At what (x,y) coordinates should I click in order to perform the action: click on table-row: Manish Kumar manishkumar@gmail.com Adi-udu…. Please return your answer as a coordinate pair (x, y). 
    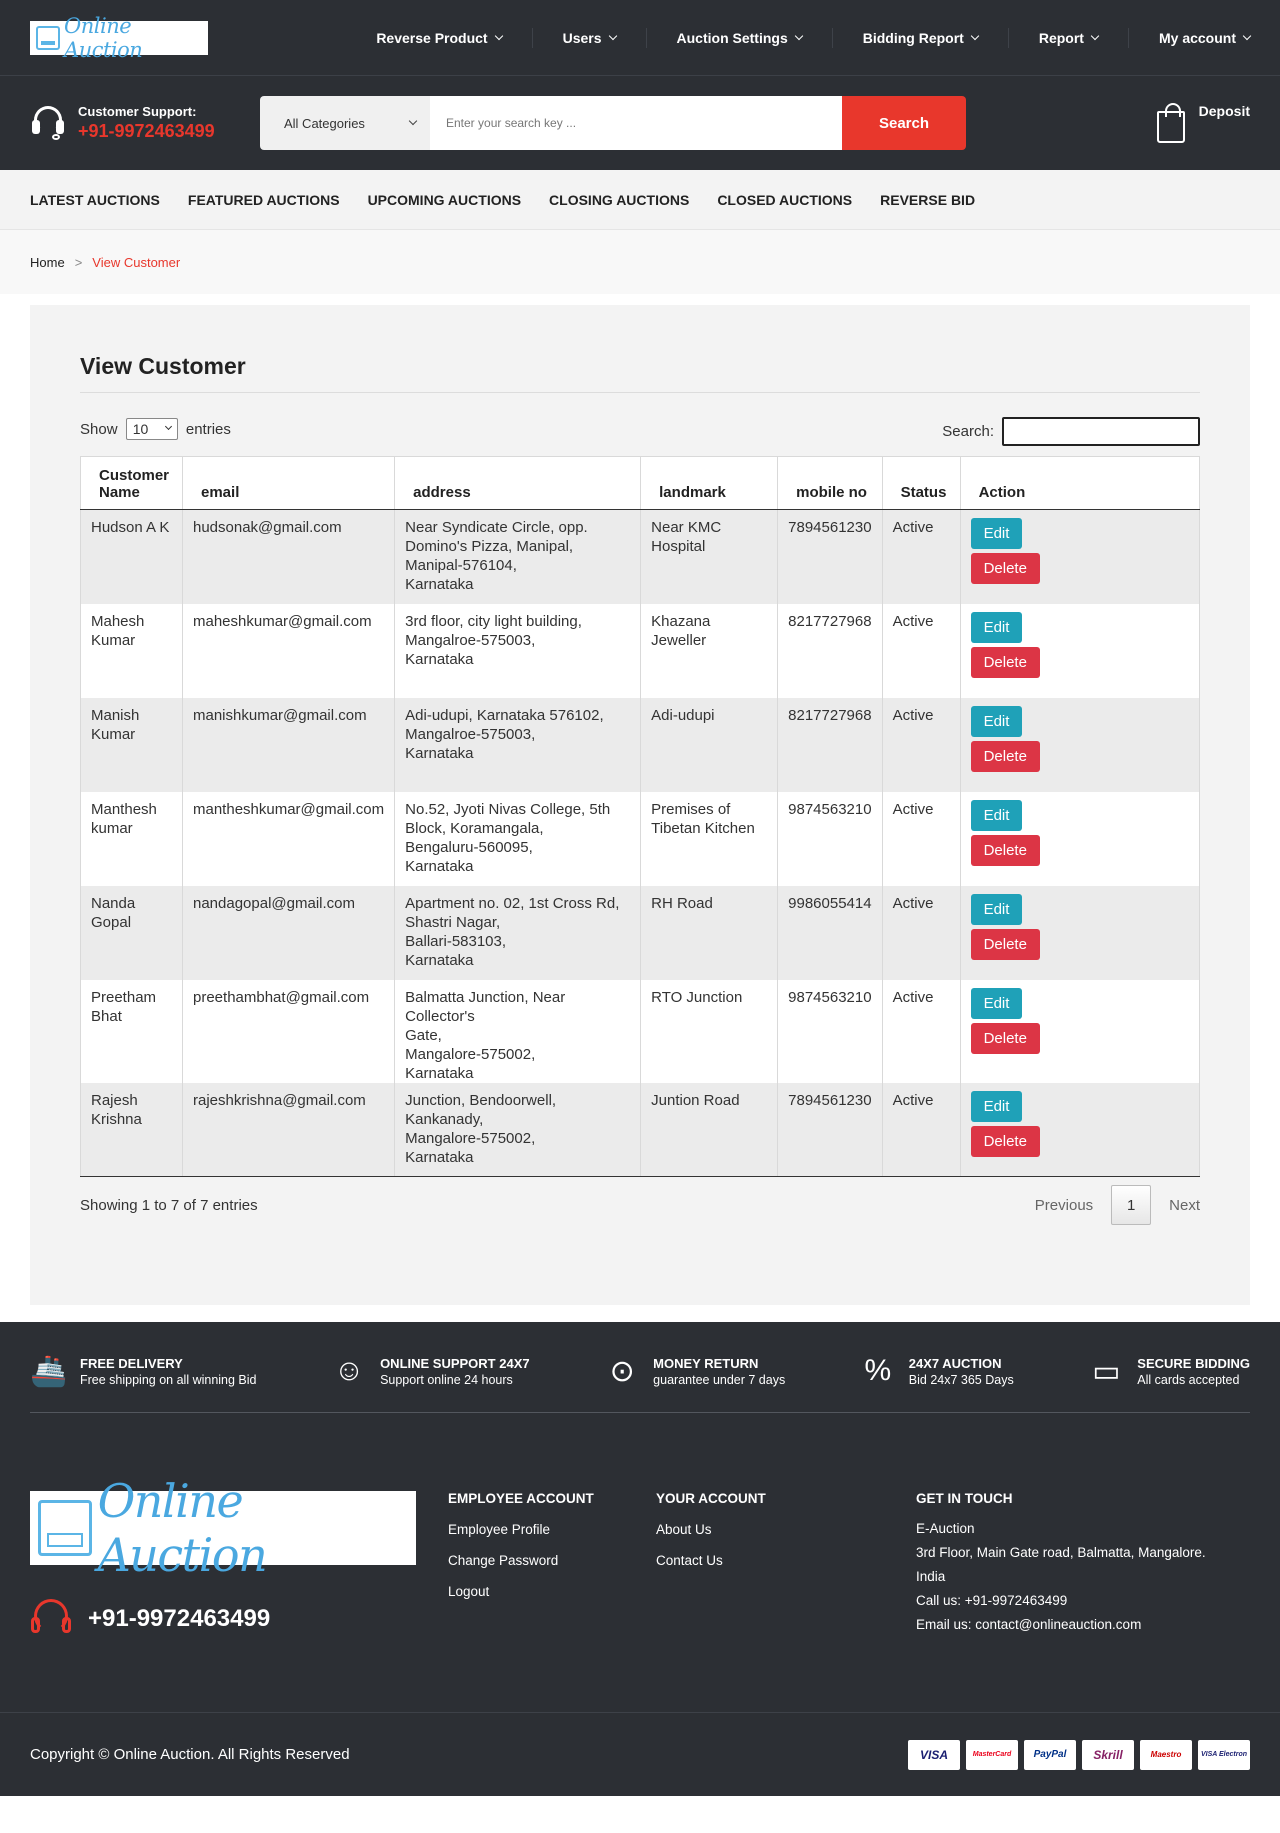
    Looking at the image, I should click on (640, 744).